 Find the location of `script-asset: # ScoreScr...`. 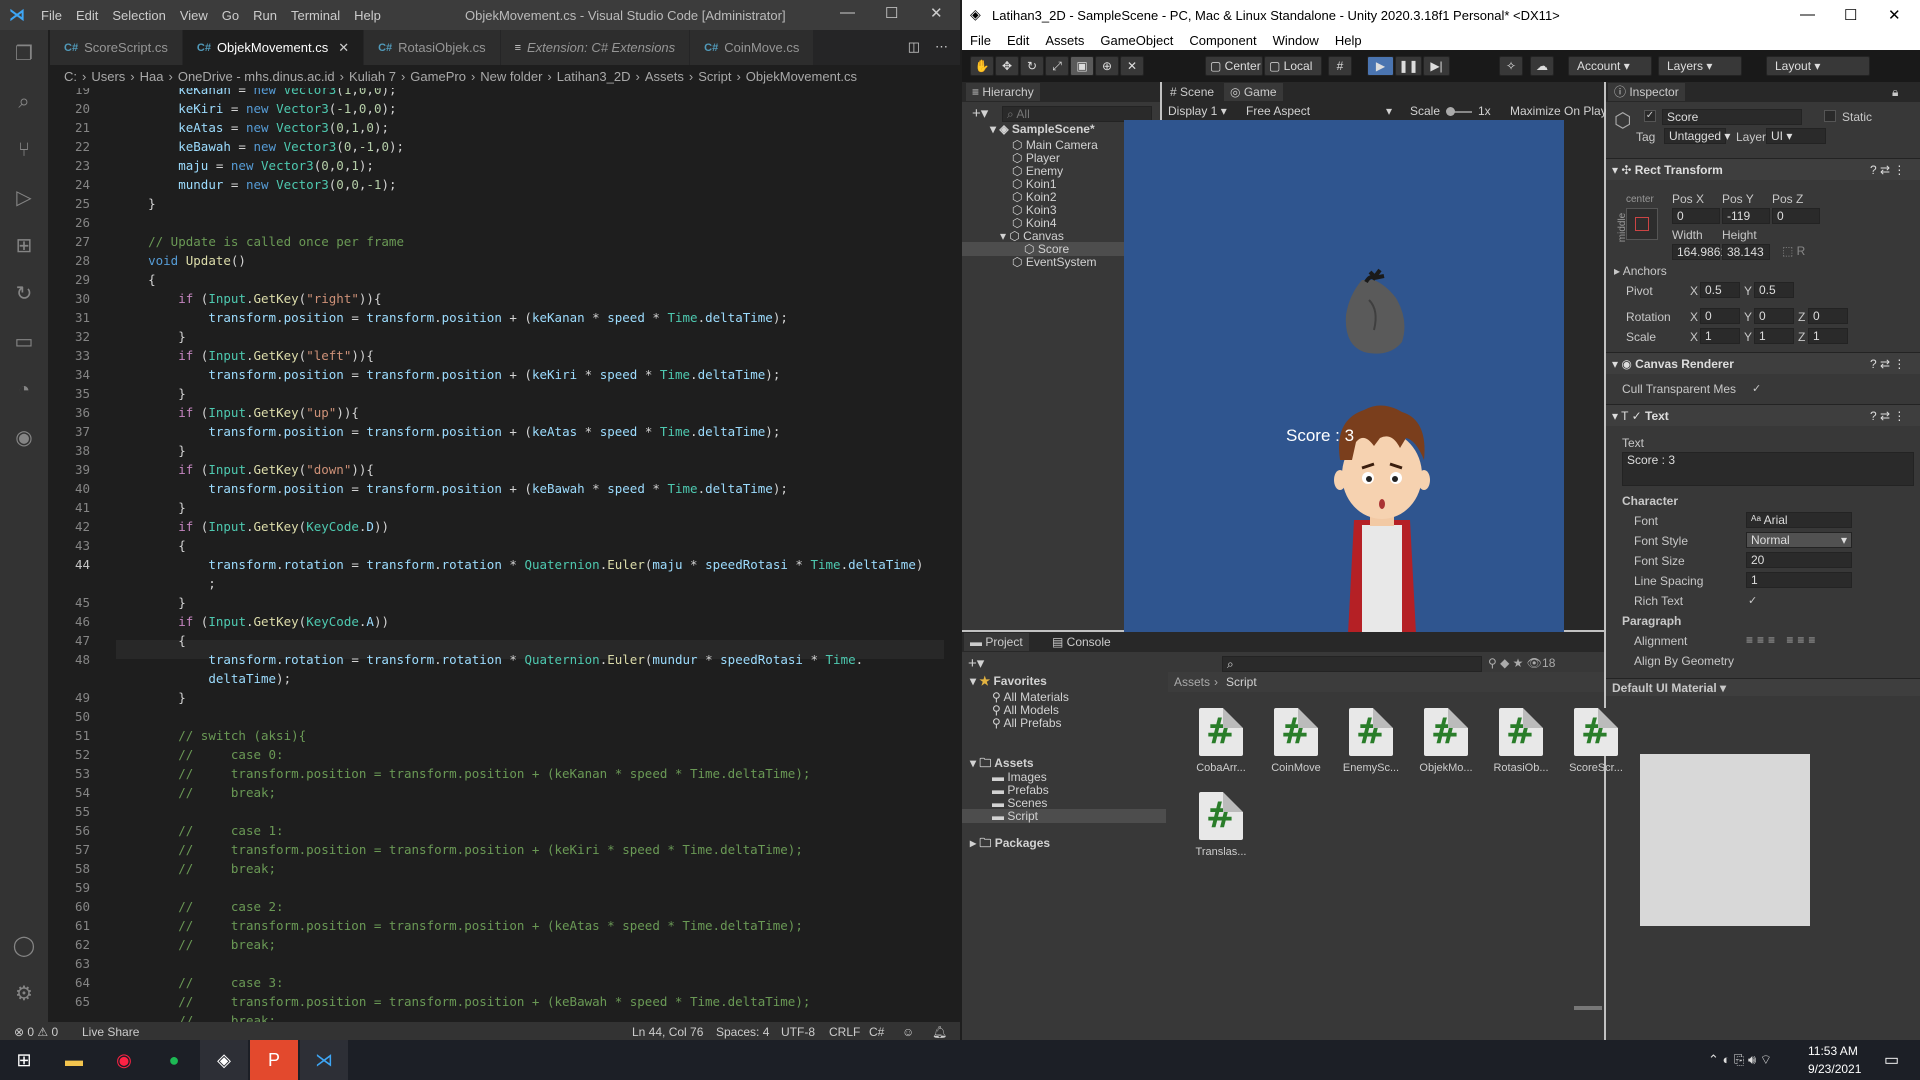

script-asset: # ScoreScr... is located at coordinates (1596, 741).